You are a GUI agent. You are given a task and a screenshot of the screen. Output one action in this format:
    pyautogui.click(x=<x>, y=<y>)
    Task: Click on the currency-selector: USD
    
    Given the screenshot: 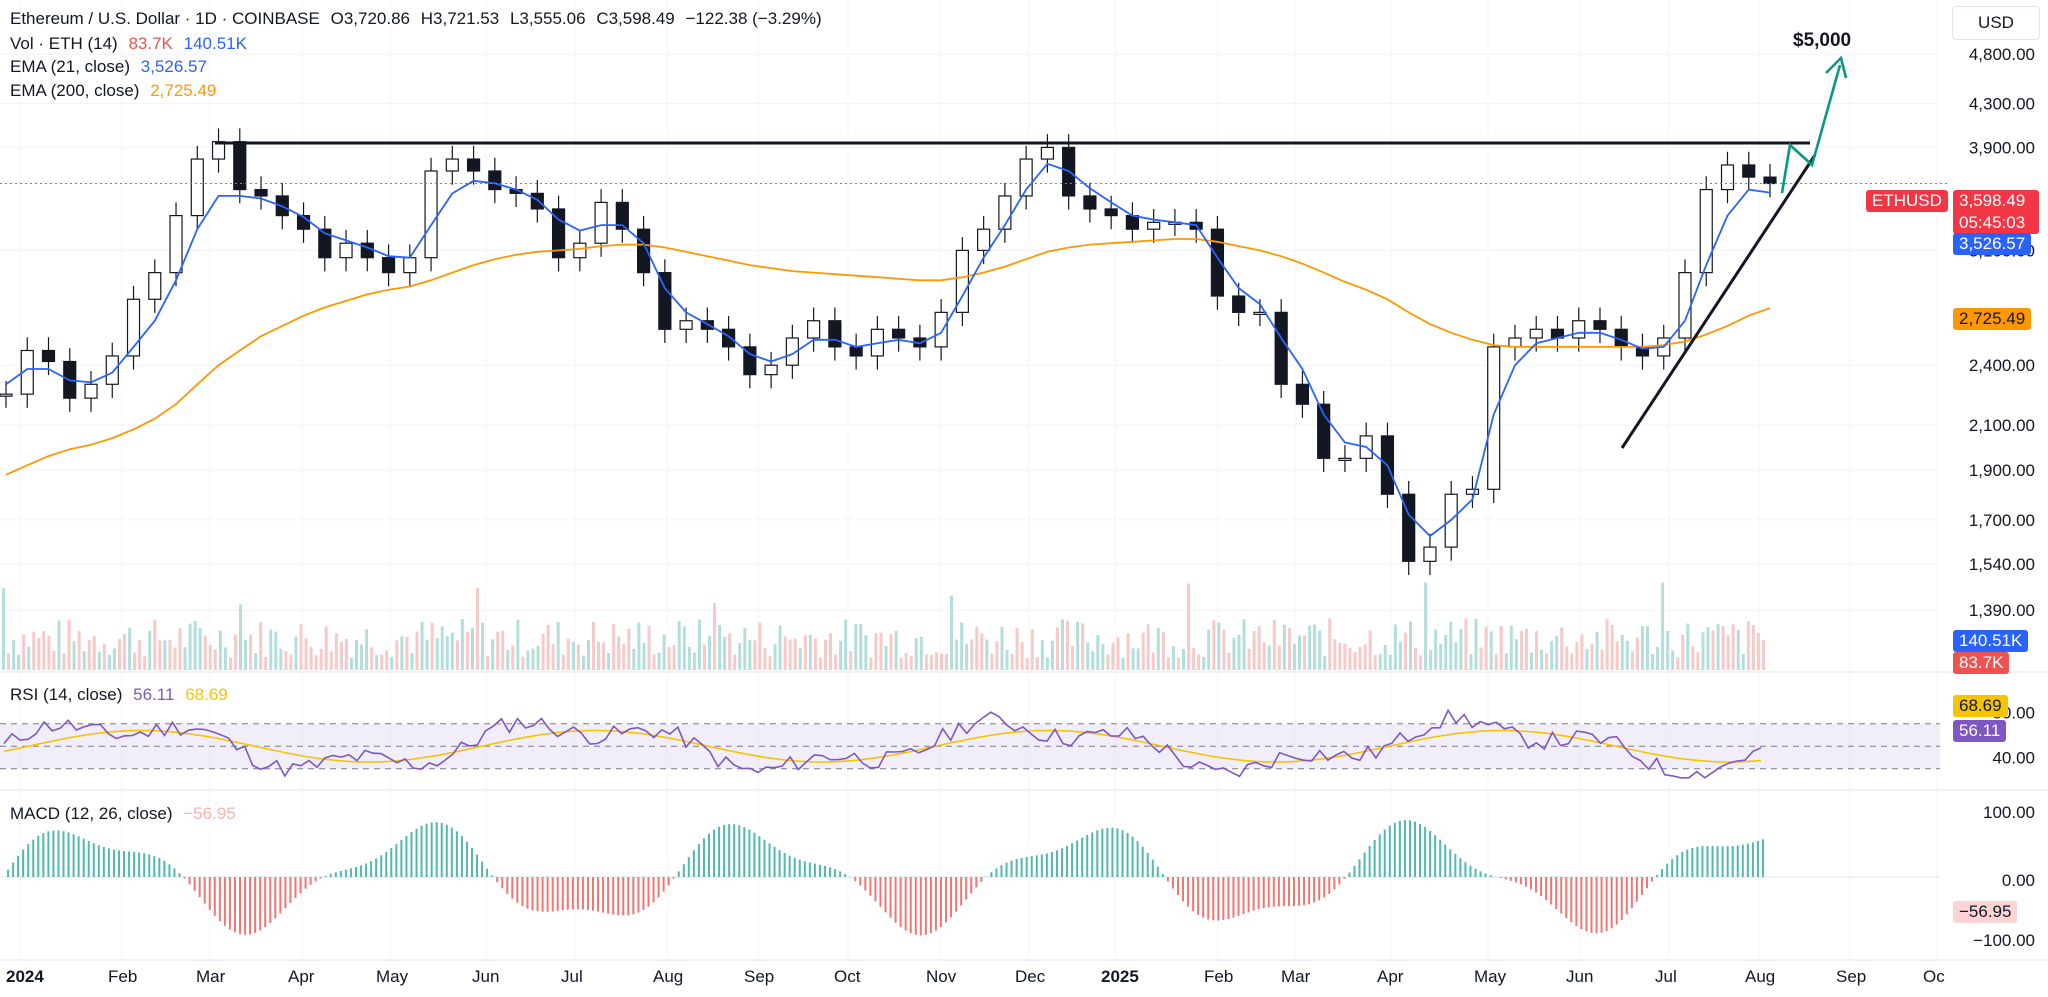 What is the action you would take?
    pyautogui.click(x=1996, y=23)
    